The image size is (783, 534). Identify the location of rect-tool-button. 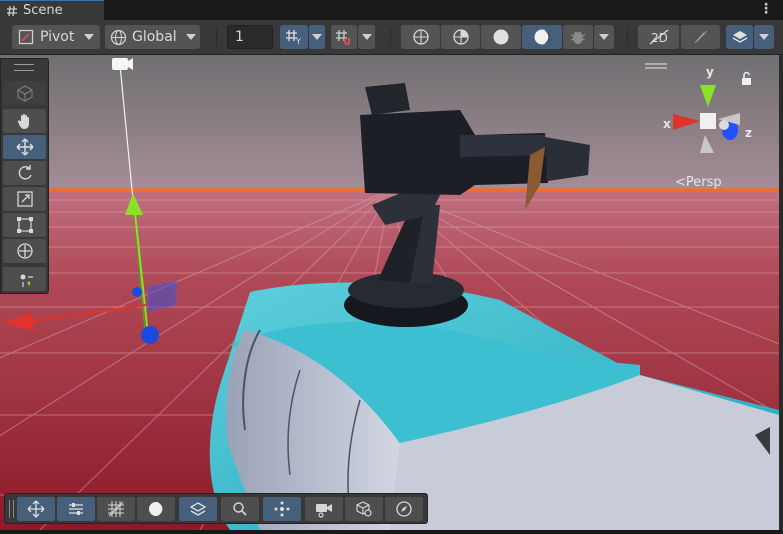
(24, 225).